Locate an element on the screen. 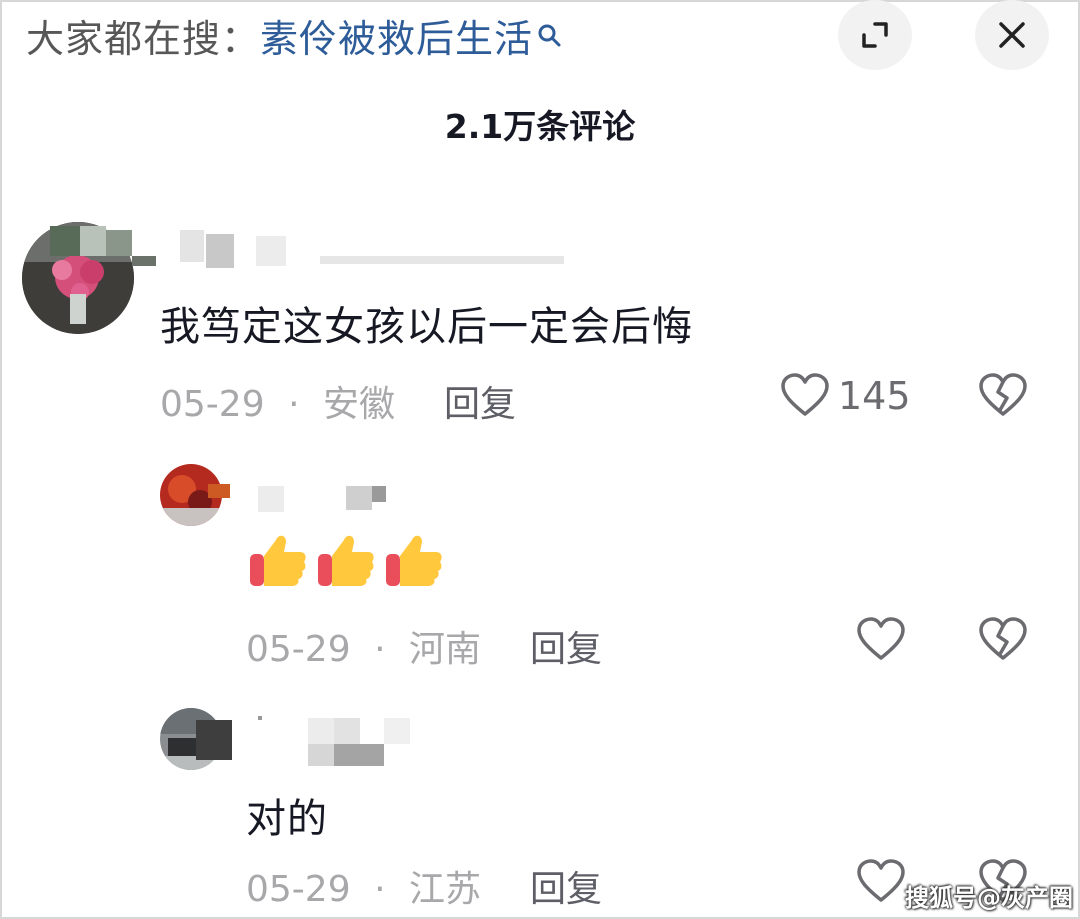 Image resolution: width=1080 pixels, height=919 pixels. search-suggestion: 大家都在搜： 素伶被救后生活 is located at coordinates (294, 35).